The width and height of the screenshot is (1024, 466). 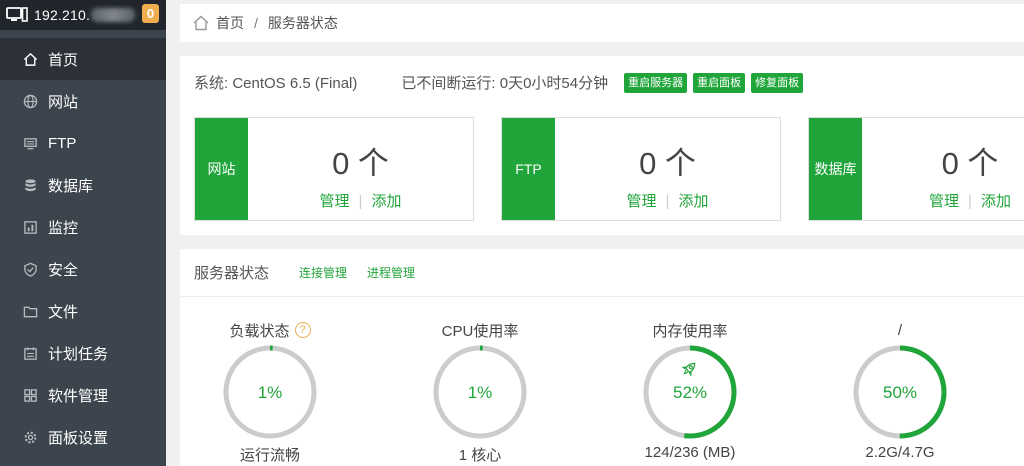 What do you see at coordinates (17, 14) in the screenshot?
I see `monitor-icon` at bounding box center [17, 14].